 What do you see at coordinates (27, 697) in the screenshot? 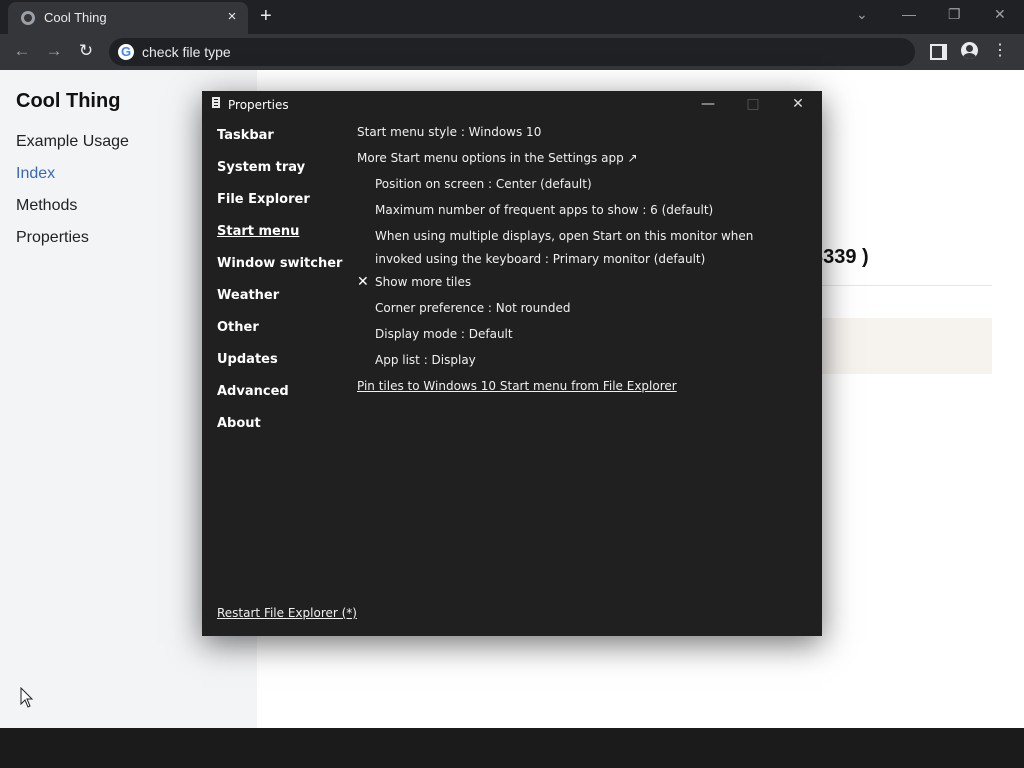
I see `mouse-cursor-icon` at bounding box center [27, 697].